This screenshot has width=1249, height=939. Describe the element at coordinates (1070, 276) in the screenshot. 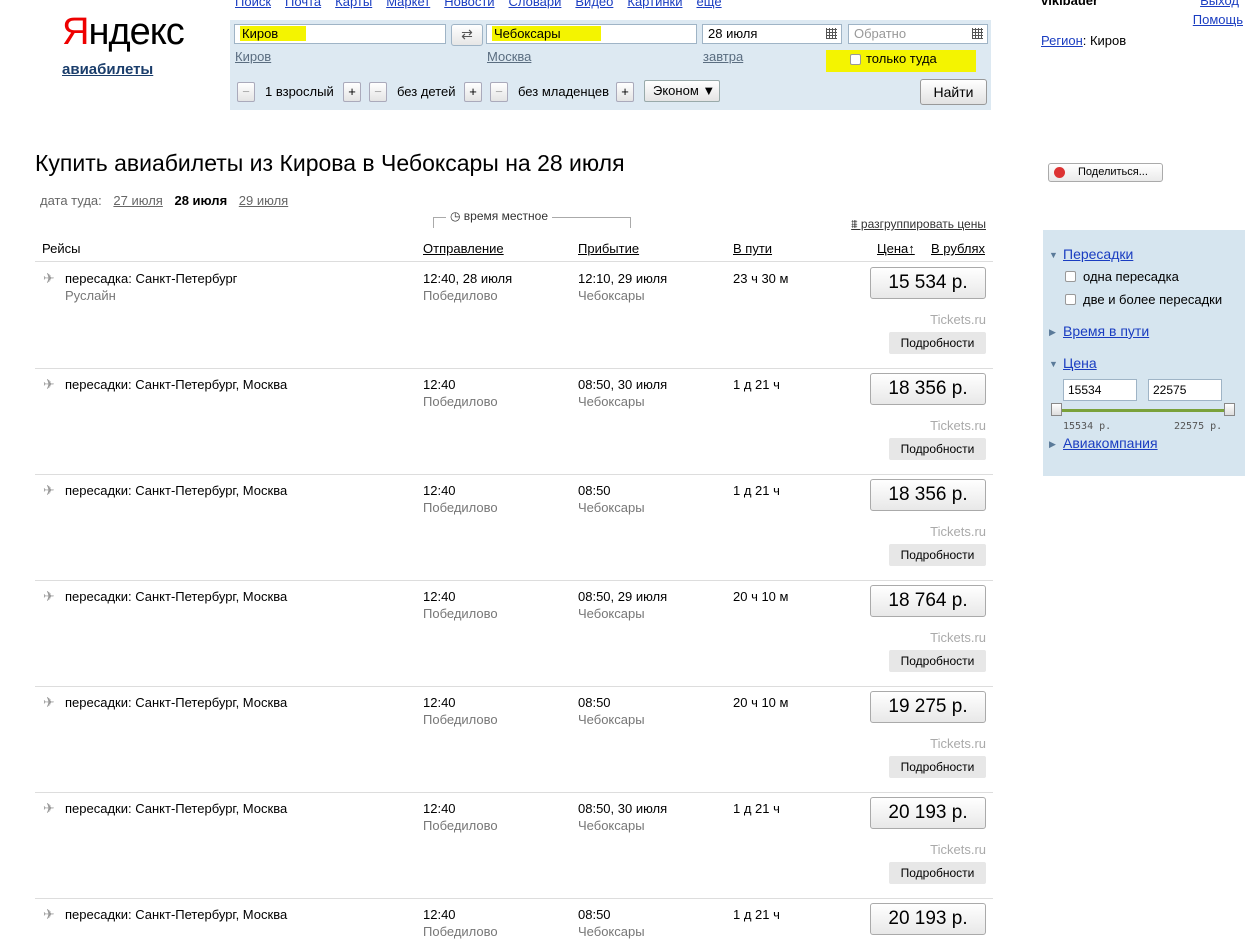

I see `one-transfer-checkbox` at that location.